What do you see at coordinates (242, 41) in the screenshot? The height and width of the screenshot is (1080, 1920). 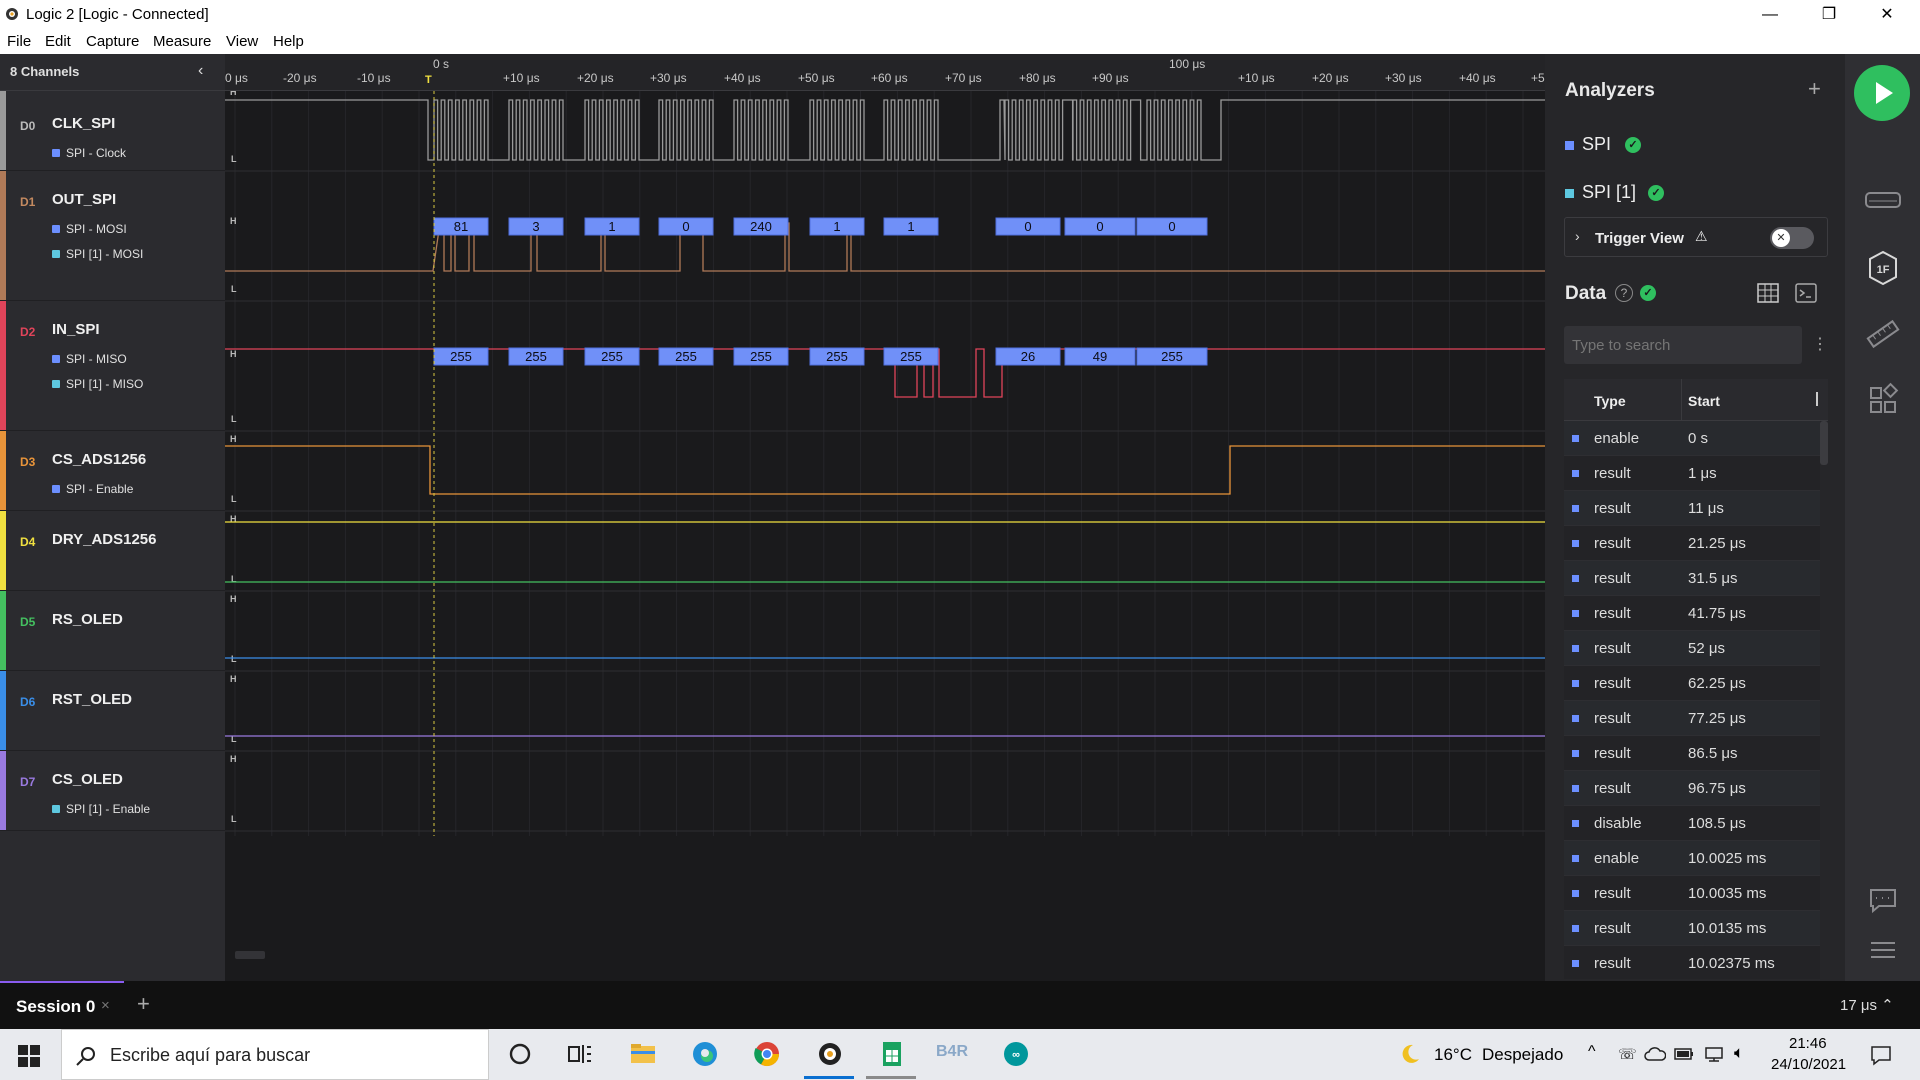 I see `menu-view: View` at bounding box center [242, 41].